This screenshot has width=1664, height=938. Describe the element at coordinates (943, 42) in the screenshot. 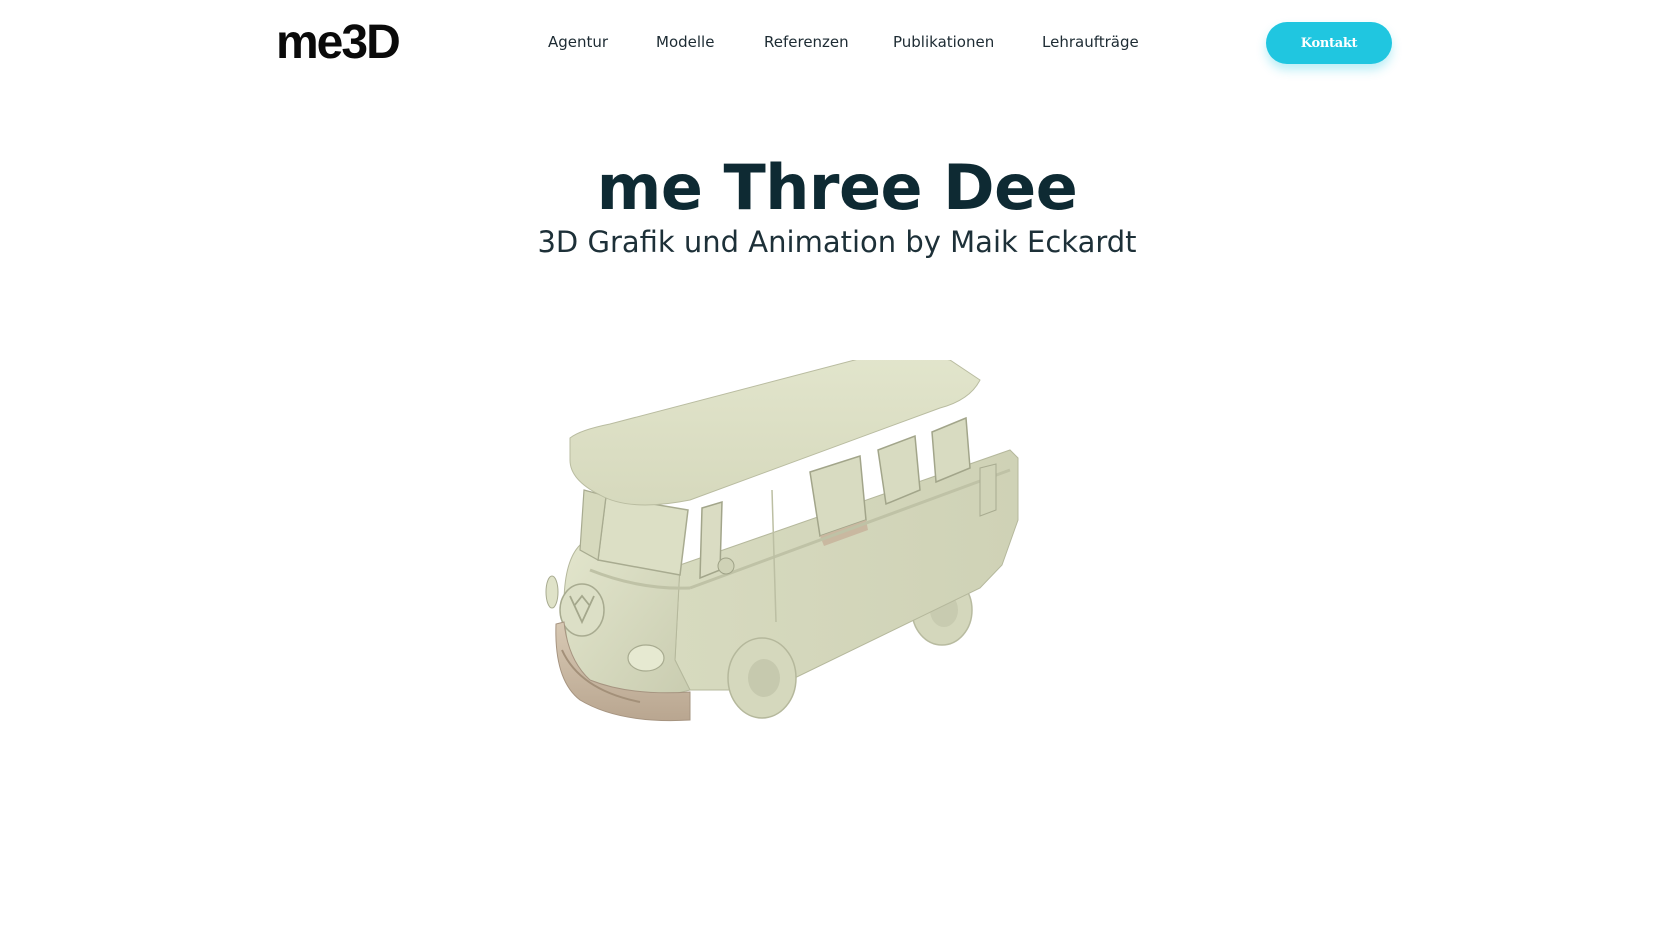

I see `nav-item-publikationen: Publikationen` at that location.